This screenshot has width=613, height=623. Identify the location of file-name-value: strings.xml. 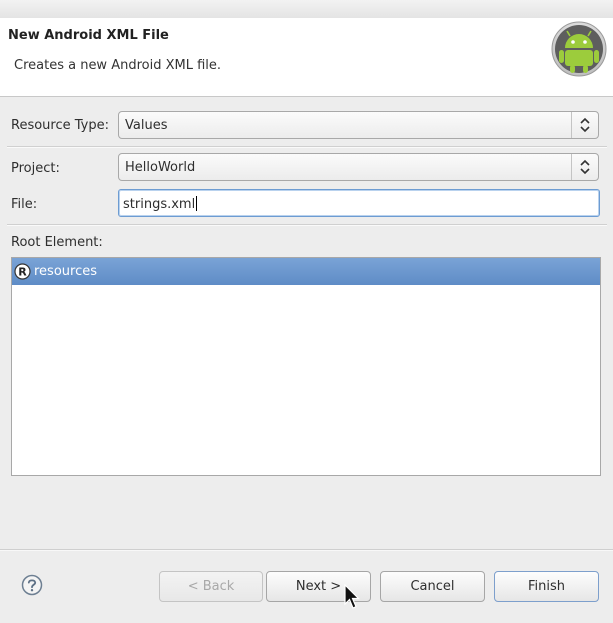
(160, 204).